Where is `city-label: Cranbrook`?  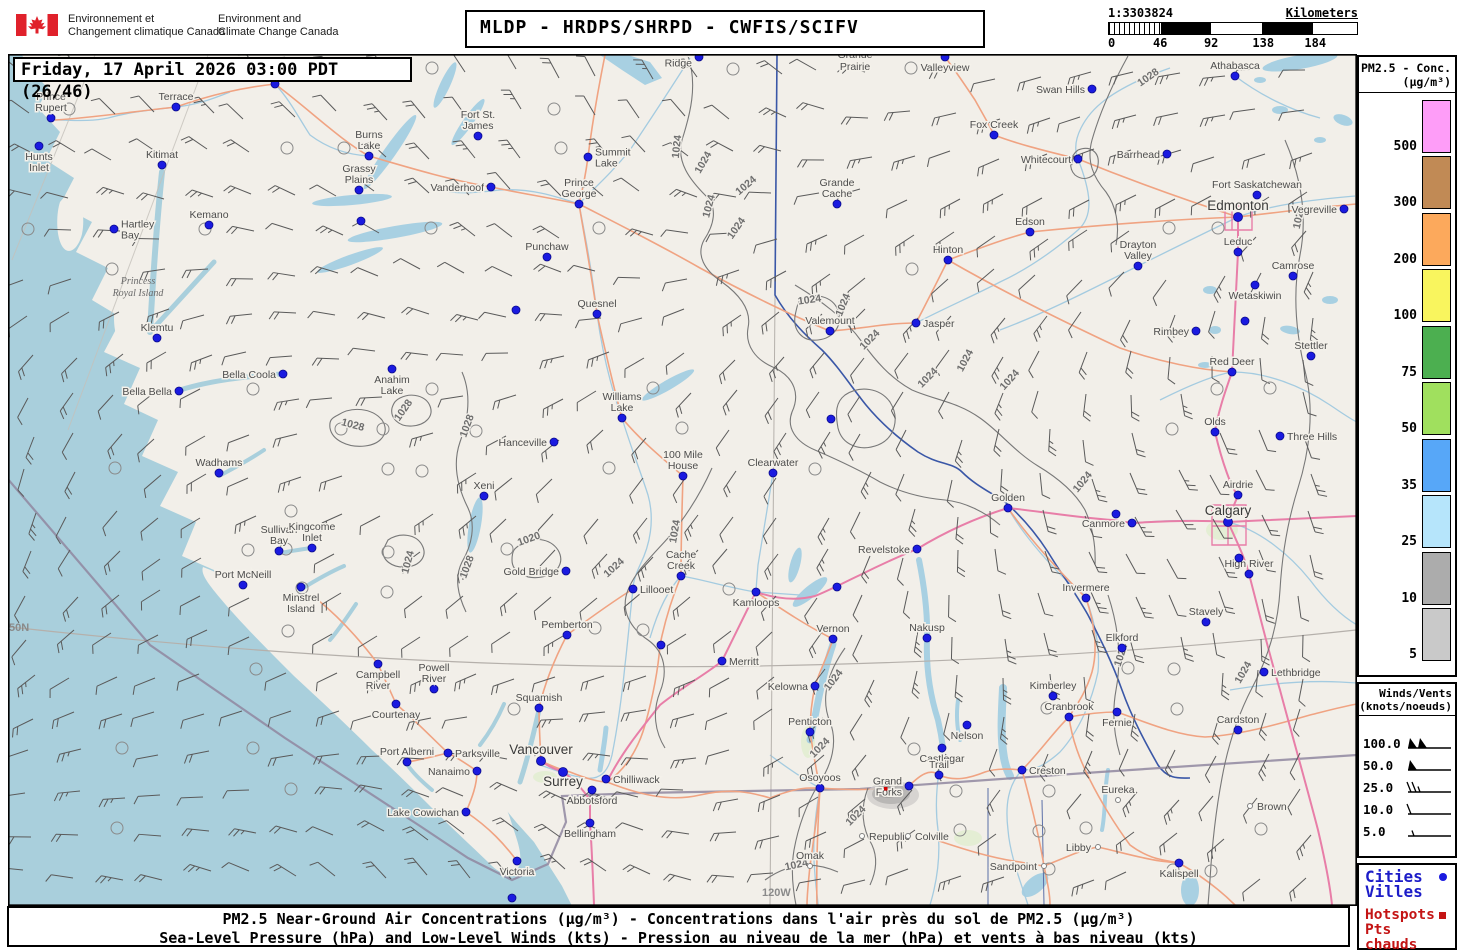 city-label: Cranbrook is located at coordinates (1069, 707).